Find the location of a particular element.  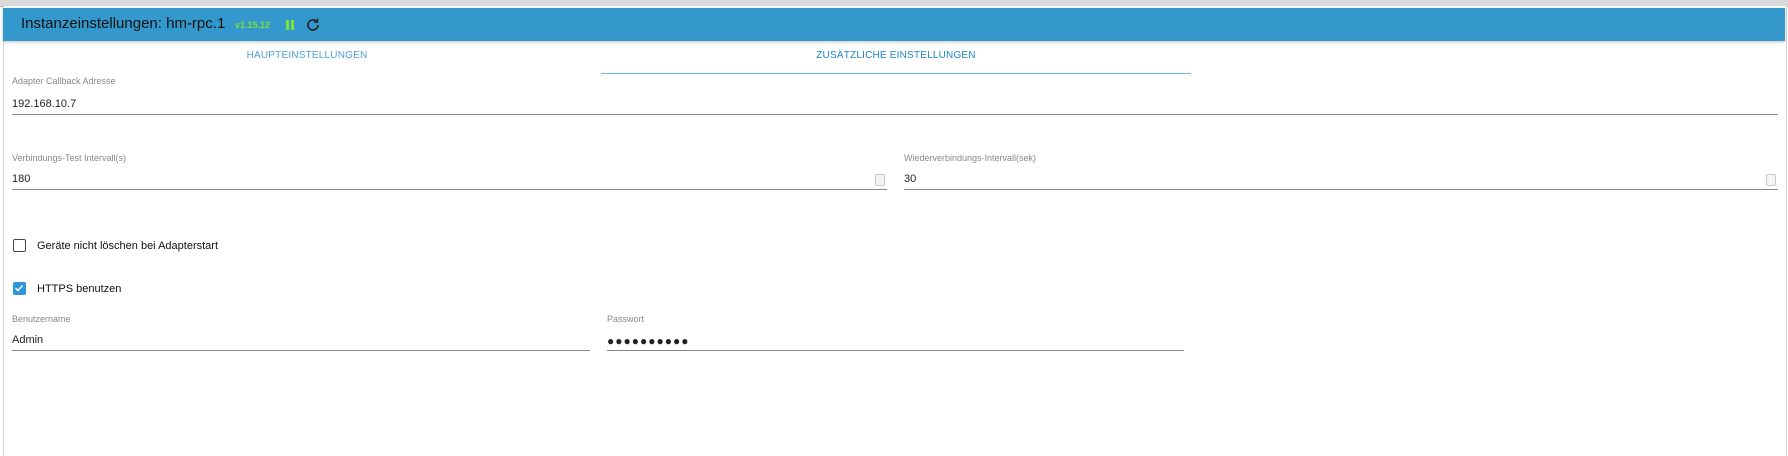

pause-icon is located at coordinates (290, 25).